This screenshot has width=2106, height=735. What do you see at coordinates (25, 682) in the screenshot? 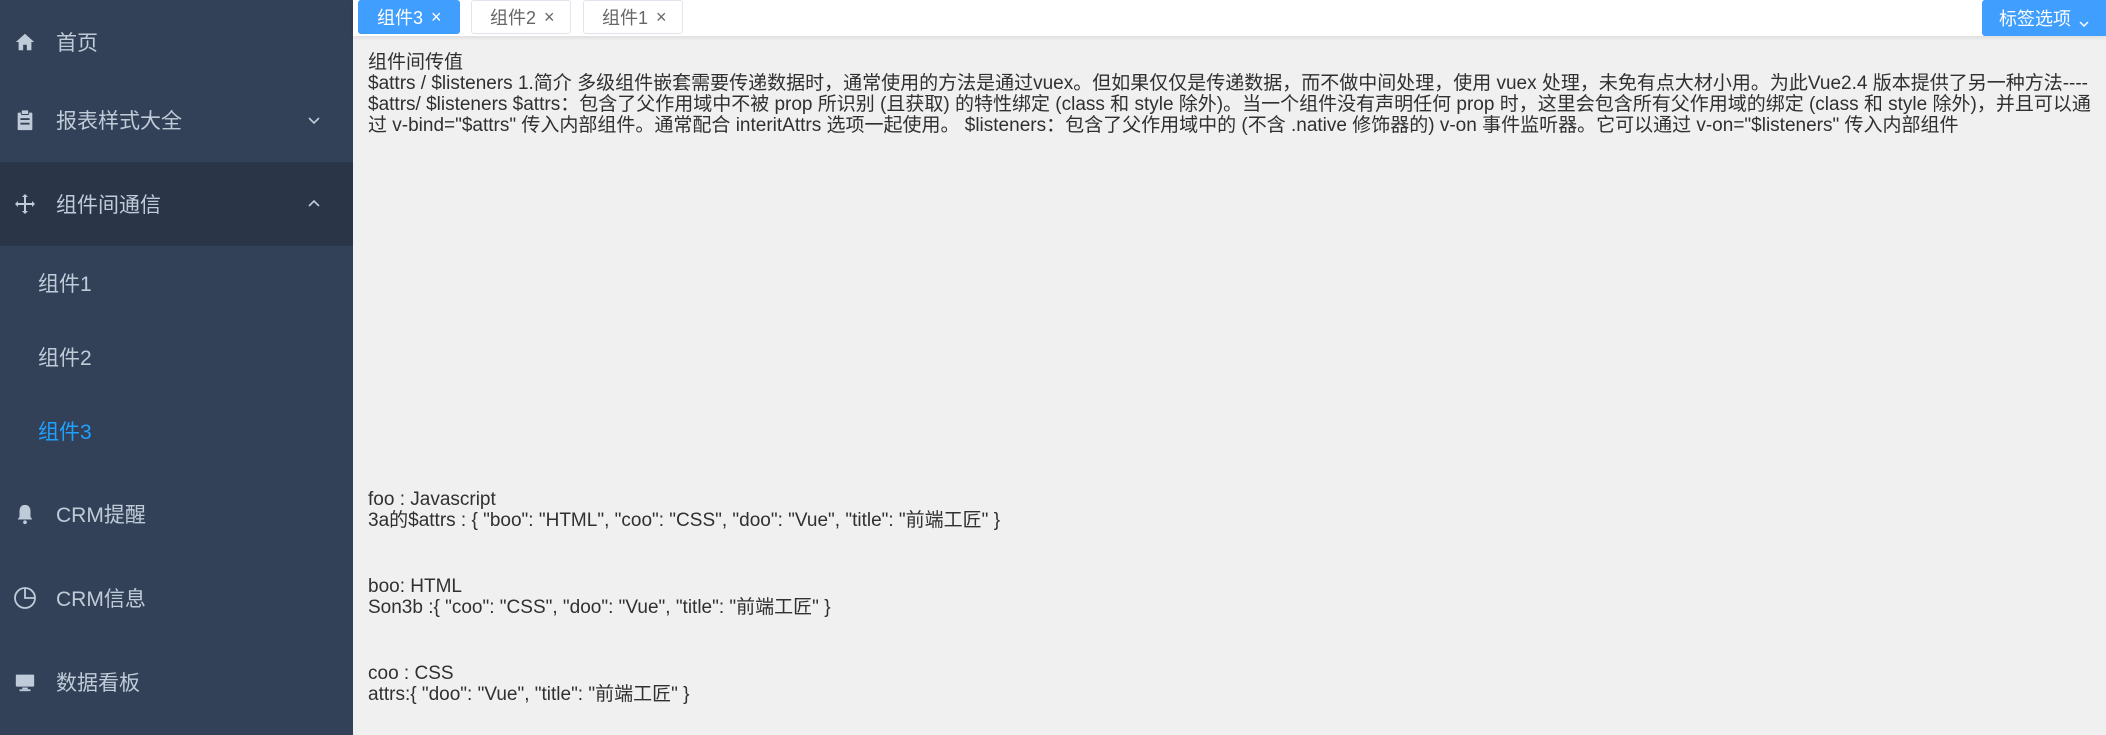
I see `monitor-icon` at bounding box center [25, 682].